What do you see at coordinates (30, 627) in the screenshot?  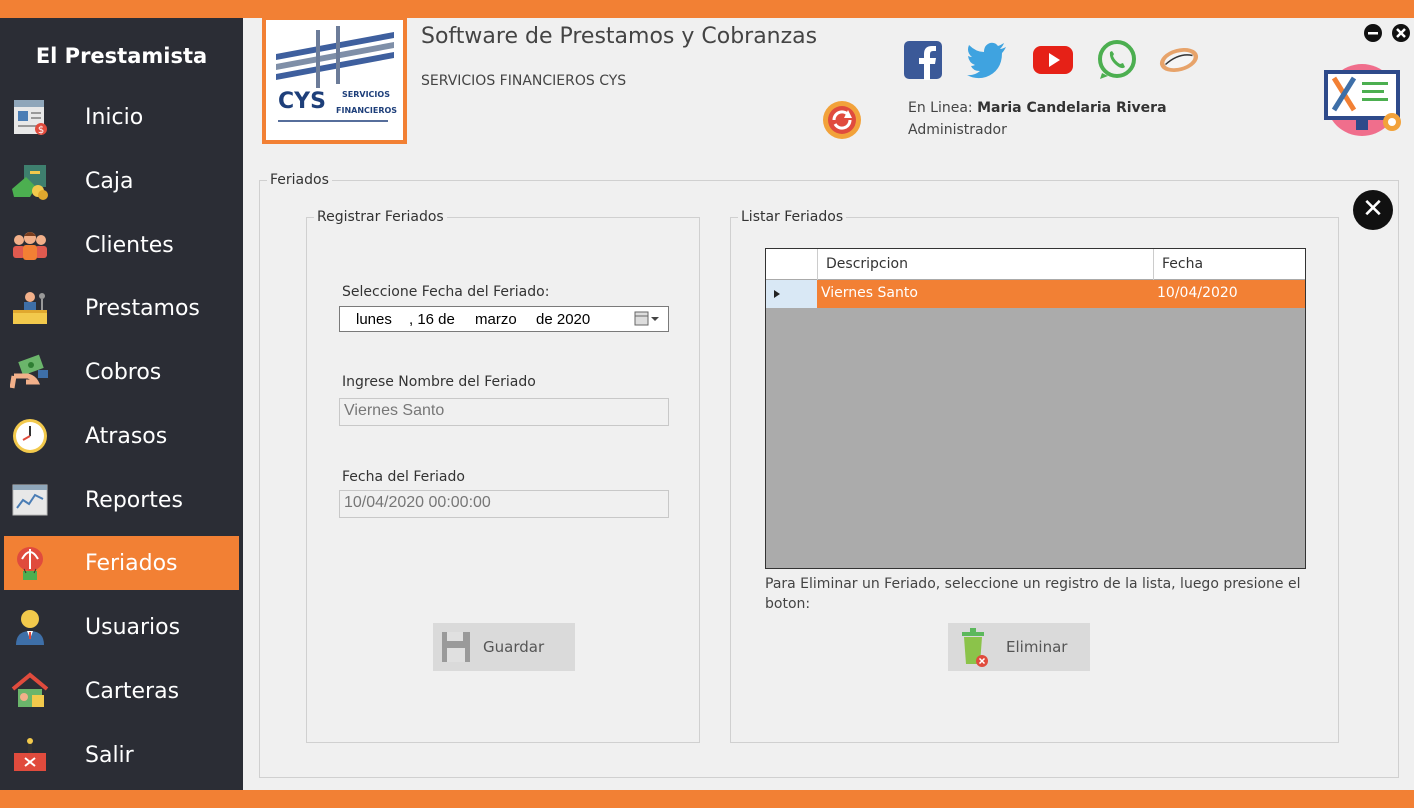 I see `user-icon` at bounding box center [30, 627].